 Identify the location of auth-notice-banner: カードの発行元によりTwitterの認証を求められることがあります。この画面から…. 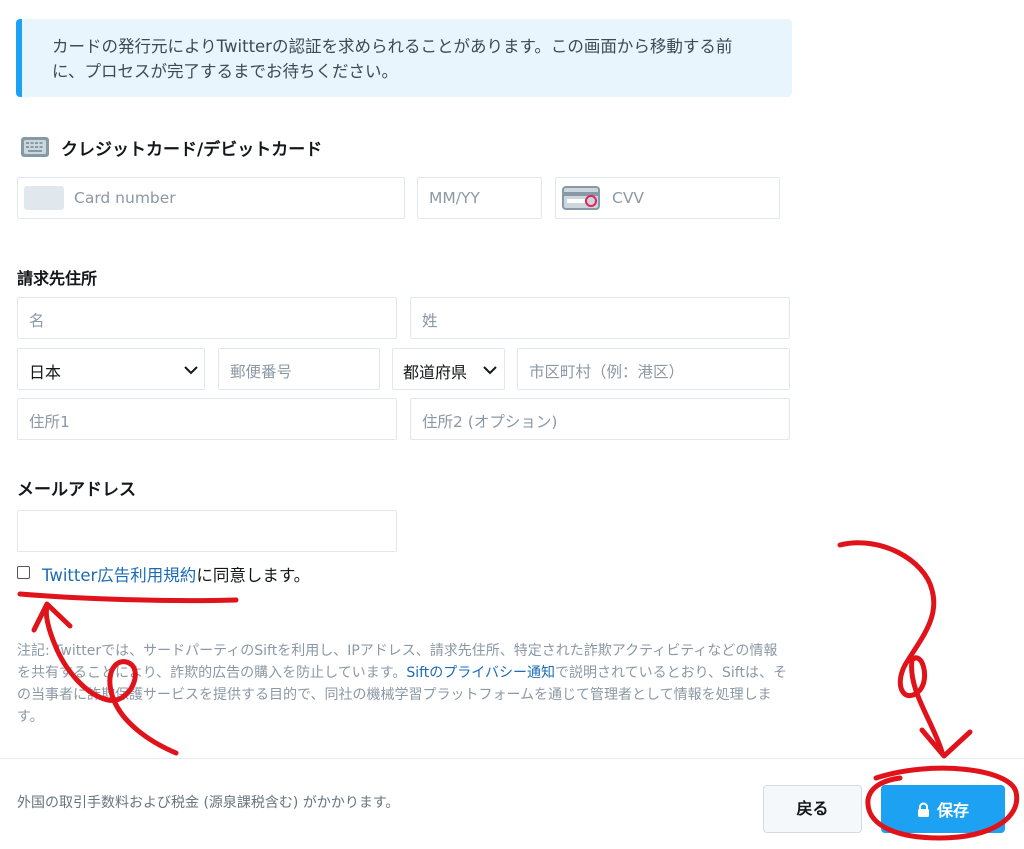
(404, 58).